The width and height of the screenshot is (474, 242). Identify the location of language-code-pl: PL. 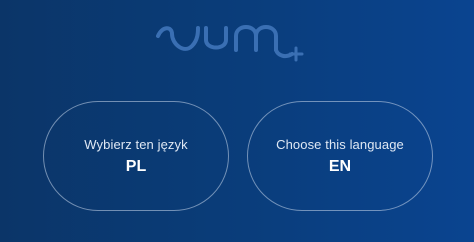
(136, 166).